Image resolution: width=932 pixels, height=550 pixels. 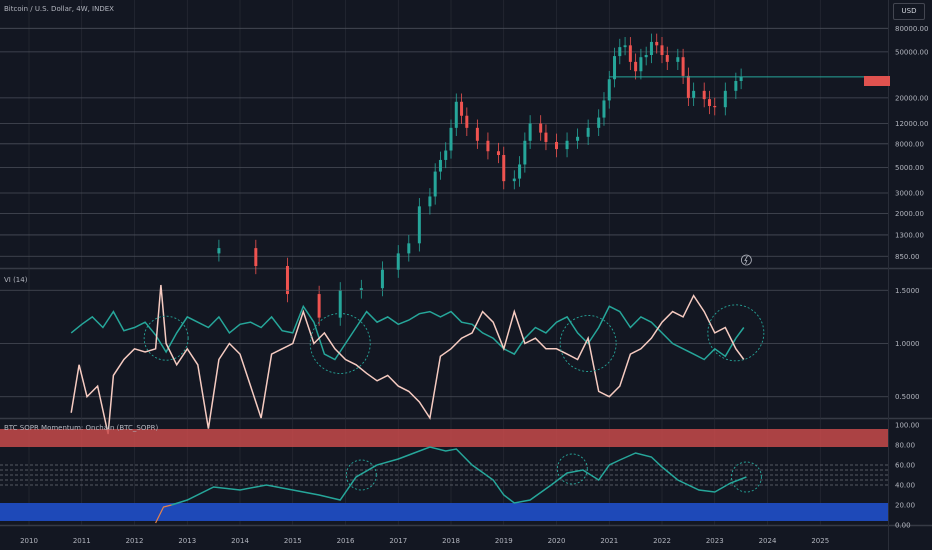 What do you see at coordinates (59, 9) in the screenshot?
I see `symbol-title: Bitcoin / U.S. Dollar, 4W, INDEX` at bounding box center [59, 9].